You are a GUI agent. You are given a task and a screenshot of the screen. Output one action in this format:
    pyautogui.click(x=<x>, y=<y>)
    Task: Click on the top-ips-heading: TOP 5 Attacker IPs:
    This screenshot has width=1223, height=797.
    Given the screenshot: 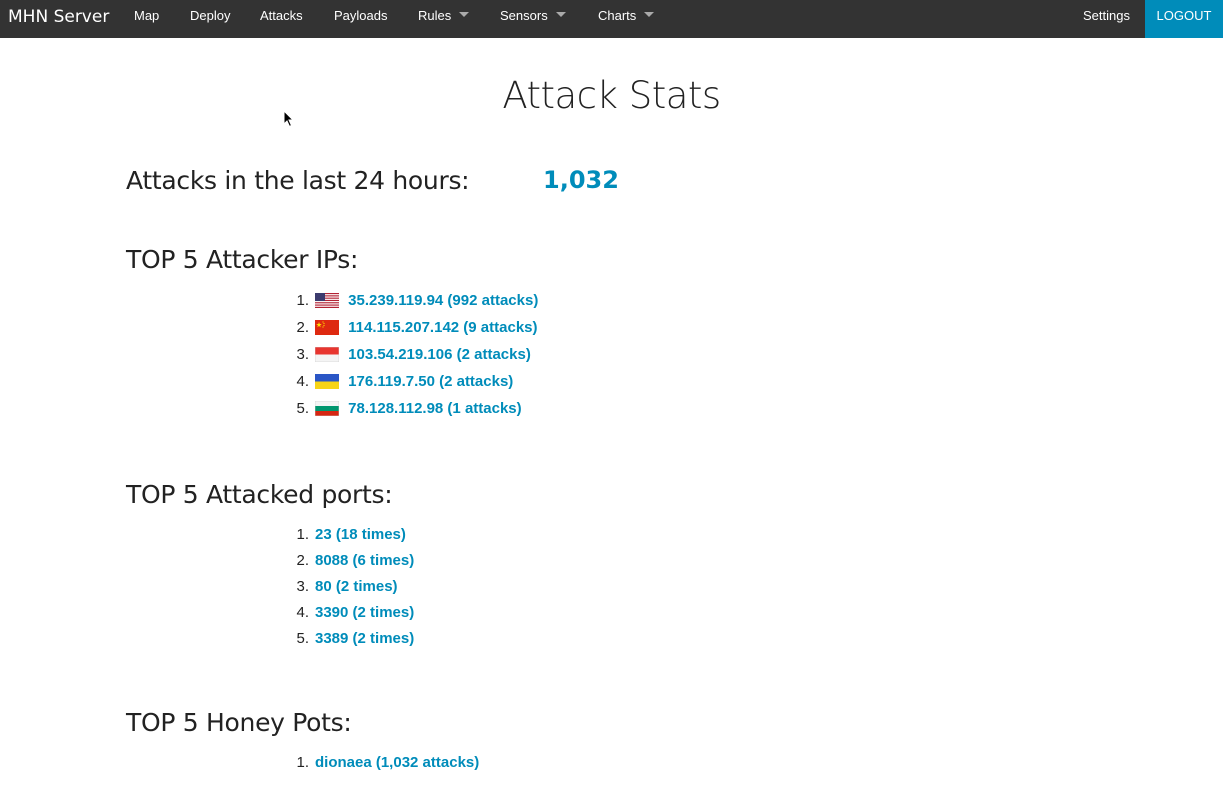 What is the action you would take?
    pyautogui.click(x=242, y=259)
    